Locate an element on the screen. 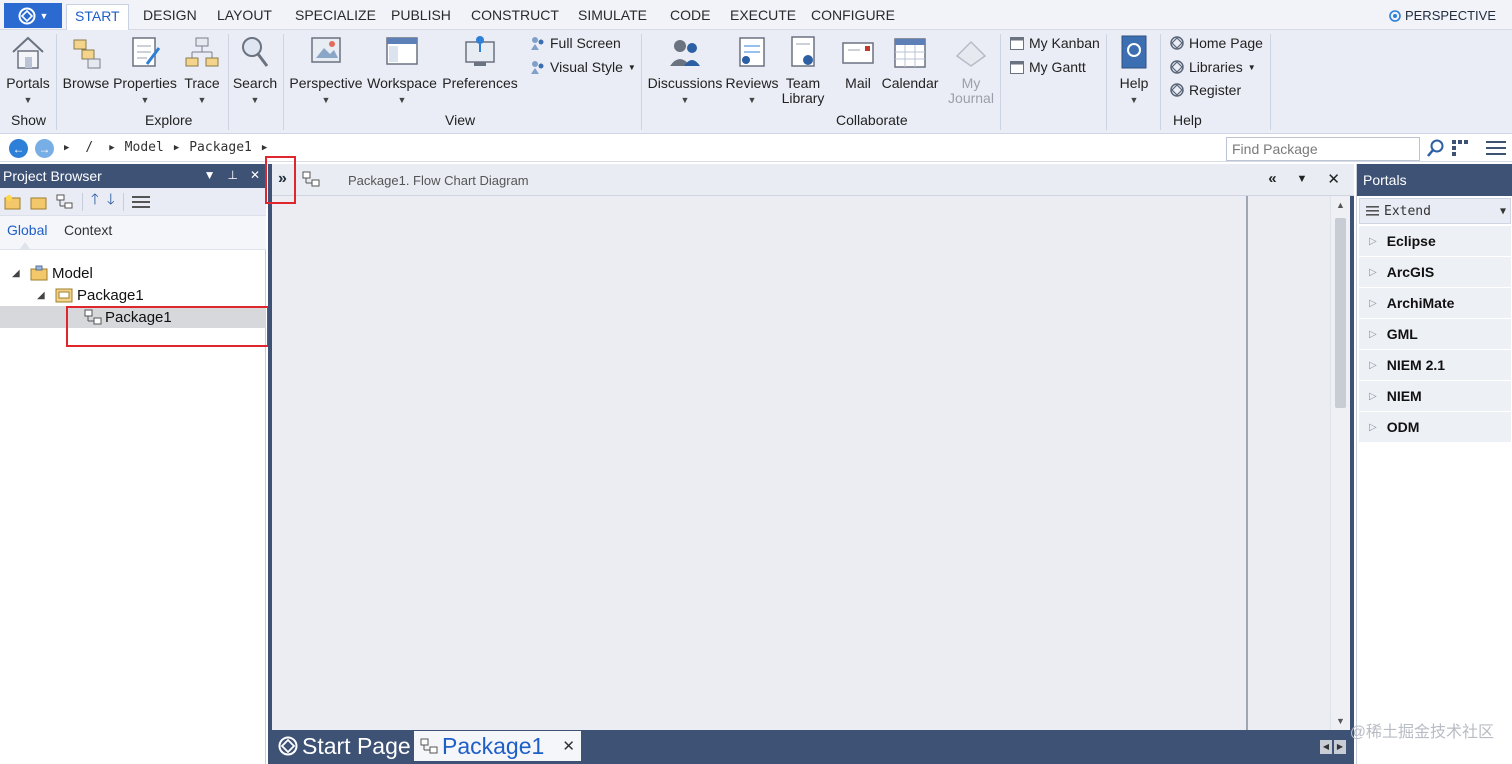 This screenshot has width=1512, height=764. move-down-icon: 🡓 is located at coordinates (111, 201).